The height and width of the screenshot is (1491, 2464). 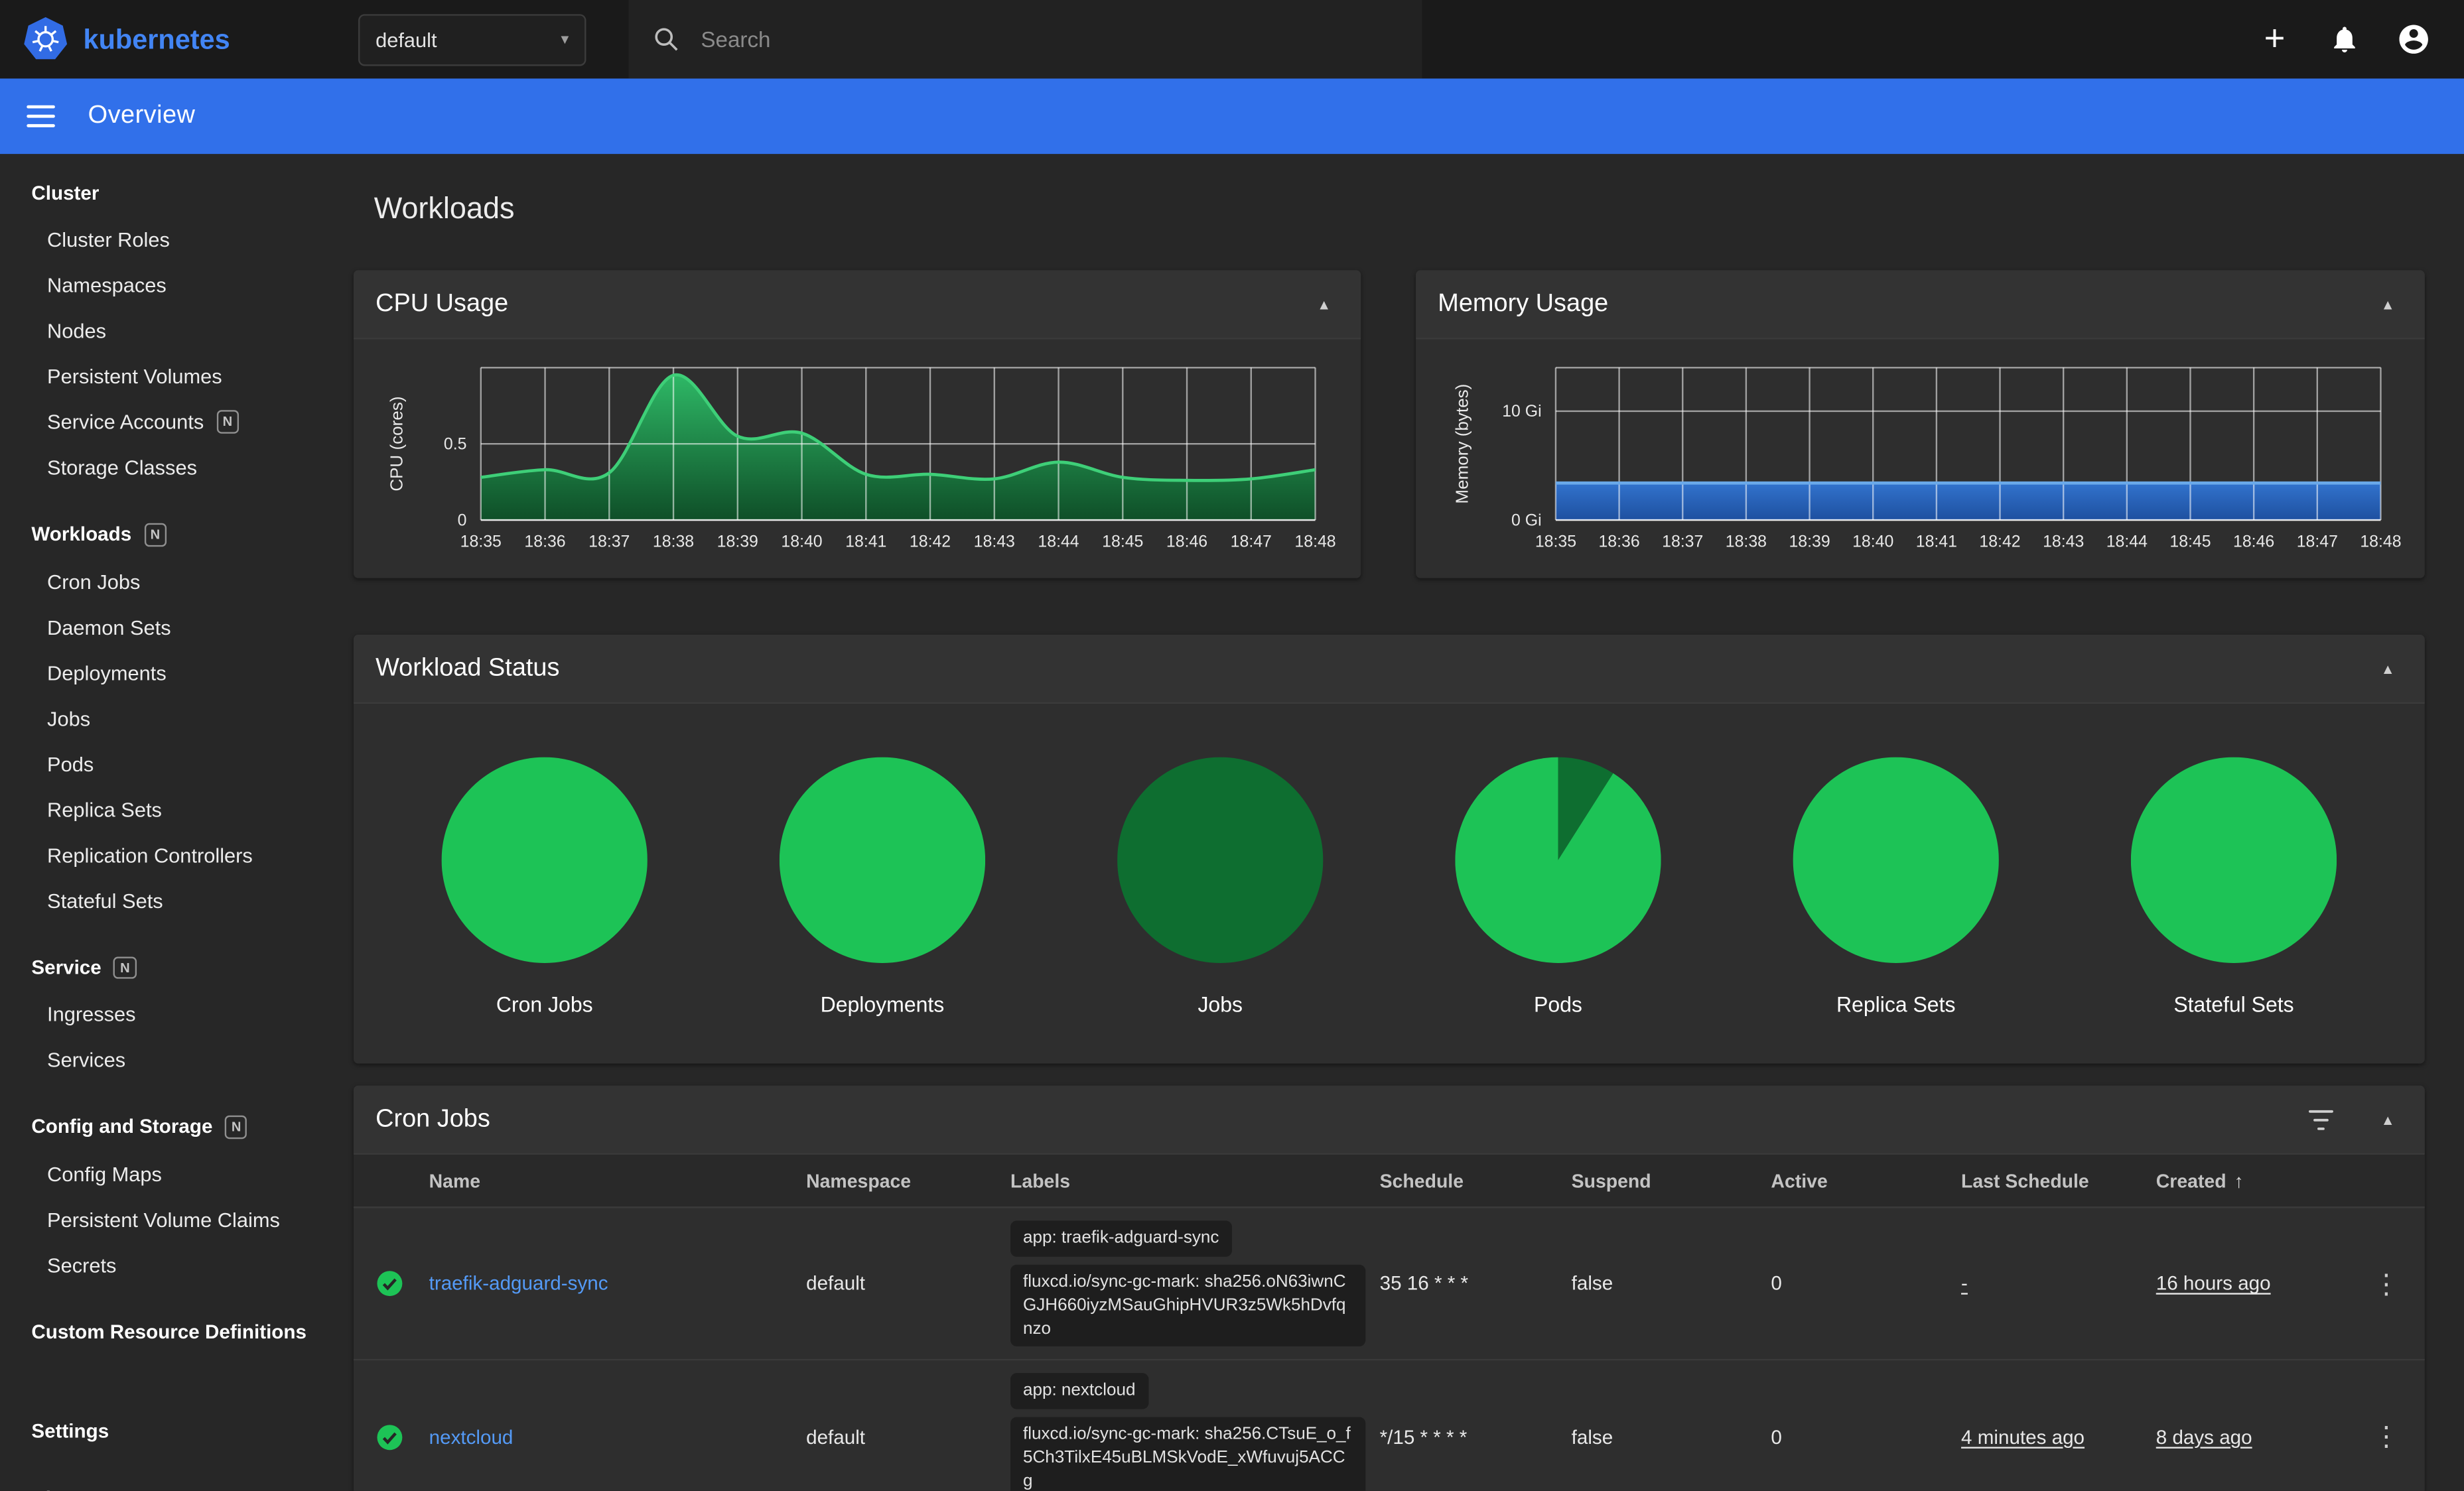 What do you see at coordinates (142, 115) in the screenshot?
I see `page-header-title: Overview` at bounding box center [142, 115].